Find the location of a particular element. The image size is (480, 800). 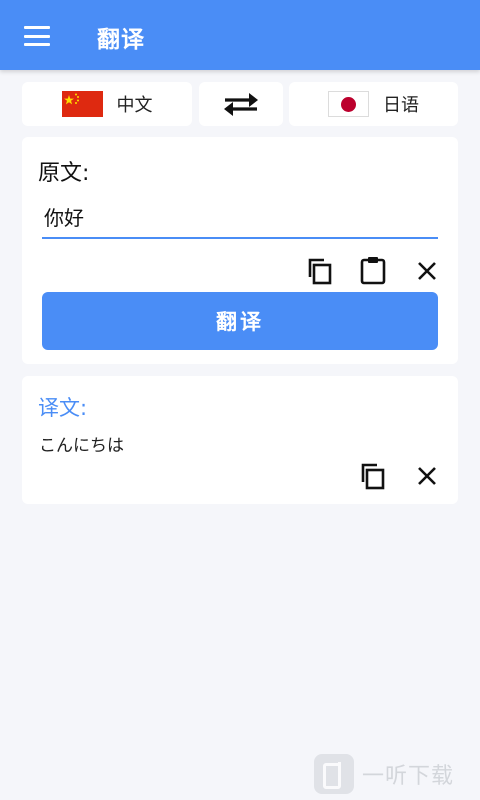

result-heading: 译文: is located at coordinates (63, 408).